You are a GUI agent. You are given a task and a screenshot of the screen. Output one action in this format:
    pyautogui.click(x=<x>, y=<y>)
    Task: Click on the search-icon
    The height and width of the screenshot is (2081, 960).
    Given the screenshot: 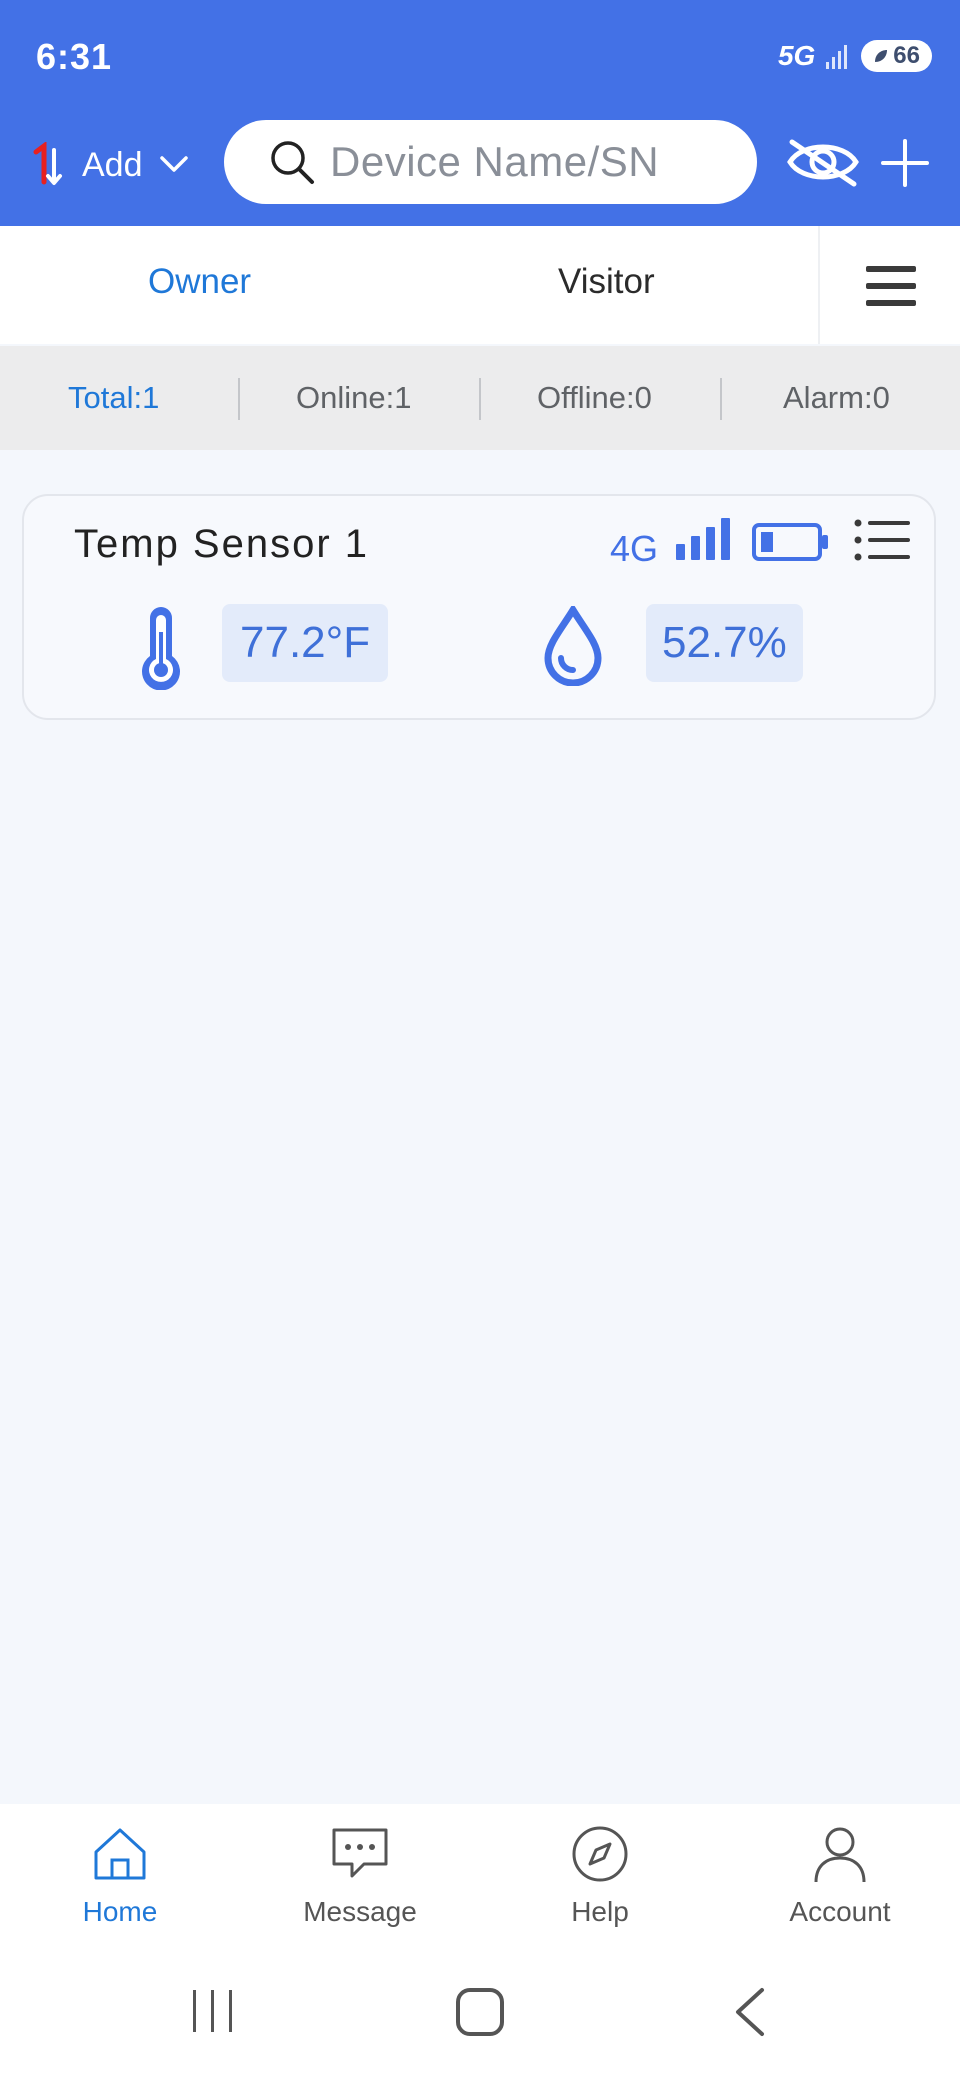 What is the action you would take?
    pyautogui.click(x=292, y=162)
    